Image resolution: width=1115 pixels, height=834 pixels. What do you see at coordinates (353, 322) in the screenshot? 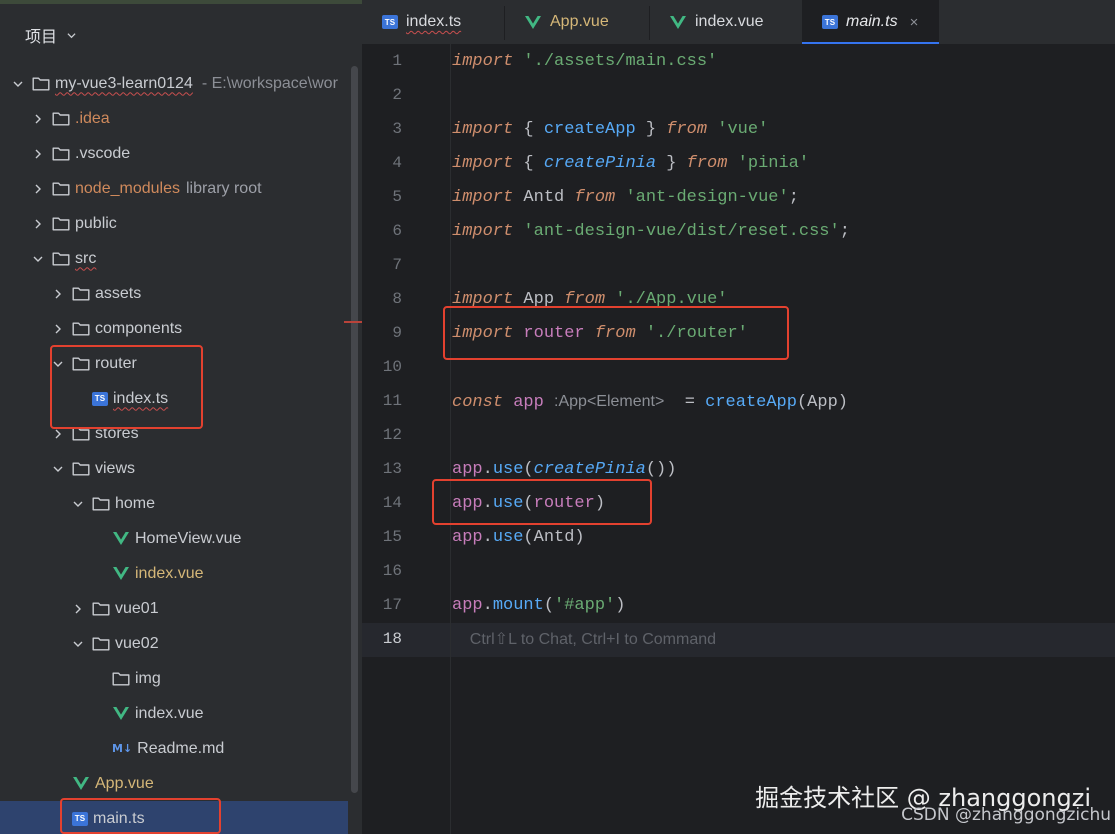
I see `scroll-marker` at bounding box center [353, 322].